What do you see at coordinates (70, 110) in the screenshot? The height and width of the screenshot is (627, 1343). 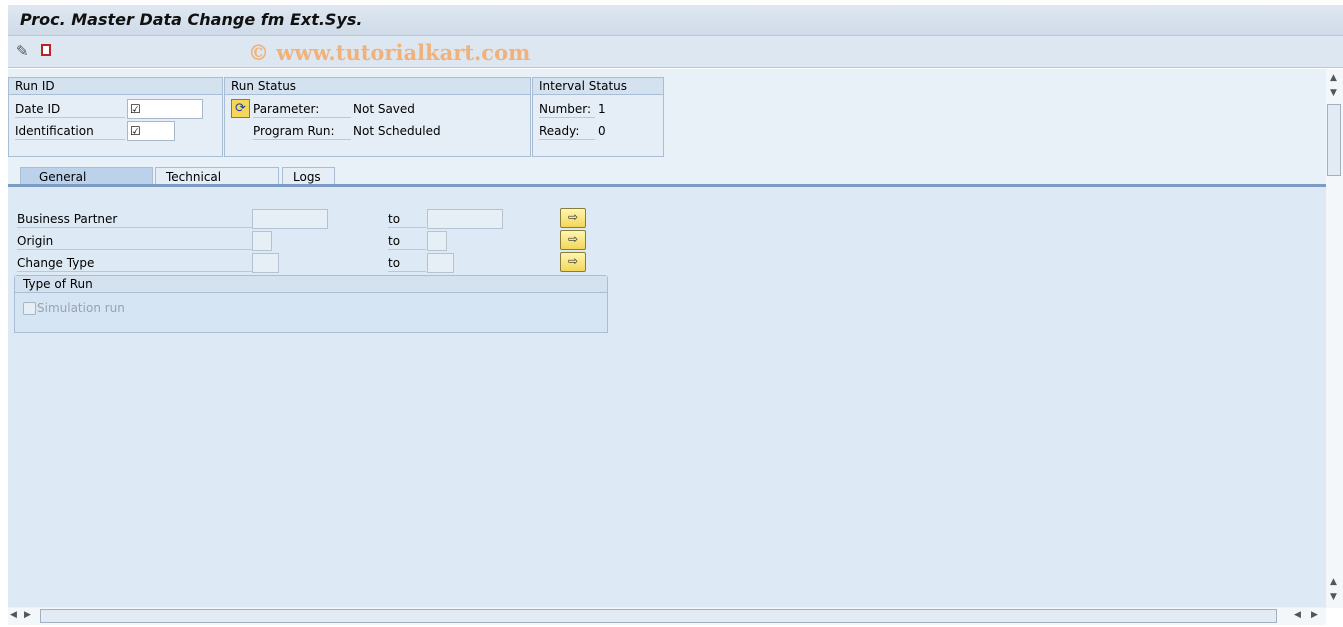 I see `date-id-label: Date ID` at bounding box center [70, 110].